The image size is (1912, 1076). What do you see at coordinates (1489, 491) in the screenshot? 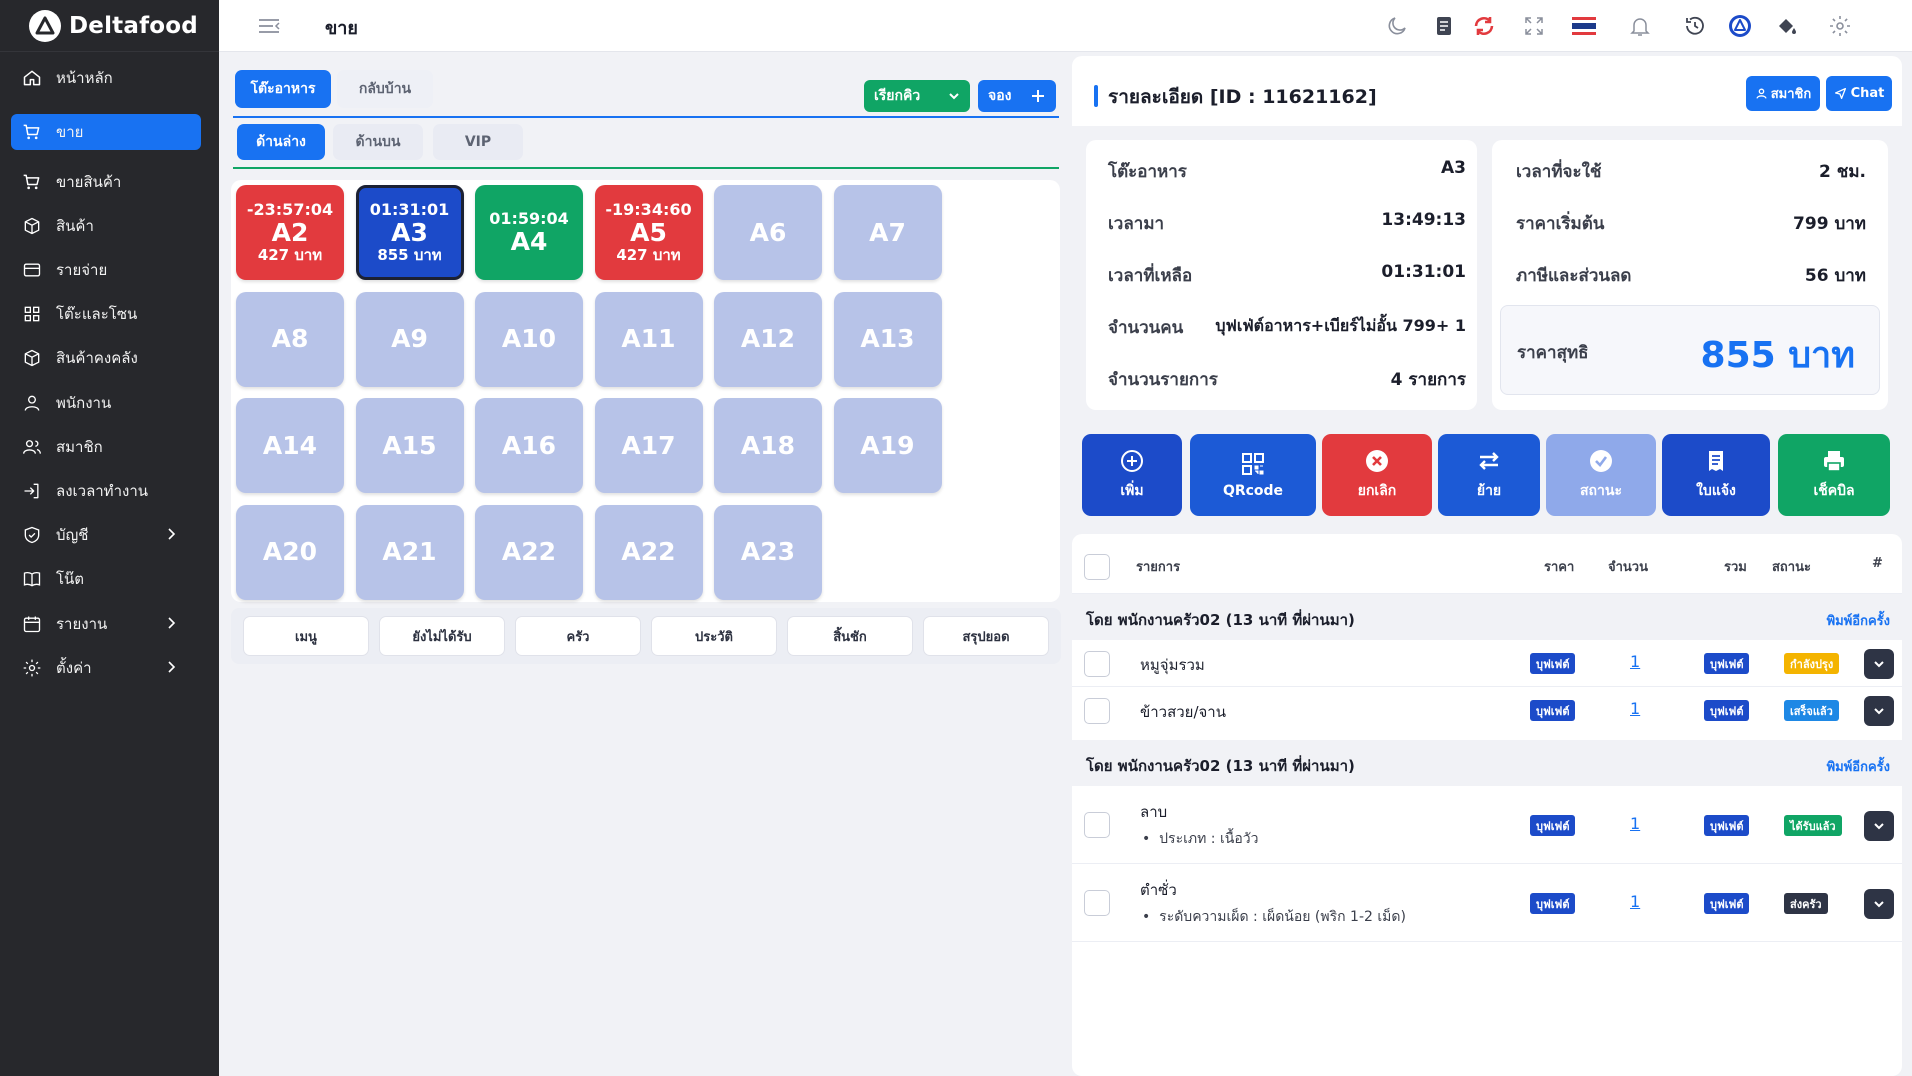
I see `action-label: ย้าย` at bounding box center [1489, 491].